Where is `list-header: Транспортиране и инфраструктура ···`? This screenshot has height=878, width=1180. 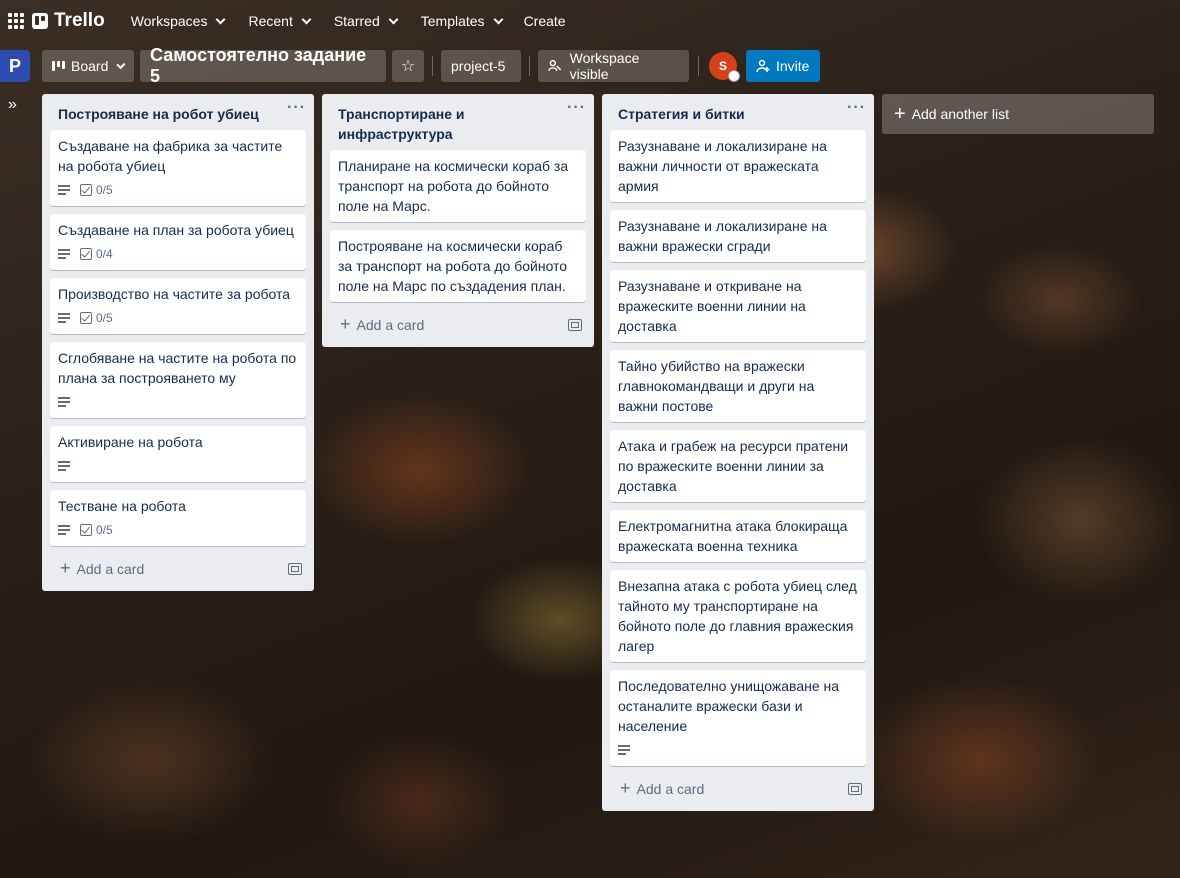 list-header: Транспортиране и инфраструктура ··· is located at coordinates (458, 122).